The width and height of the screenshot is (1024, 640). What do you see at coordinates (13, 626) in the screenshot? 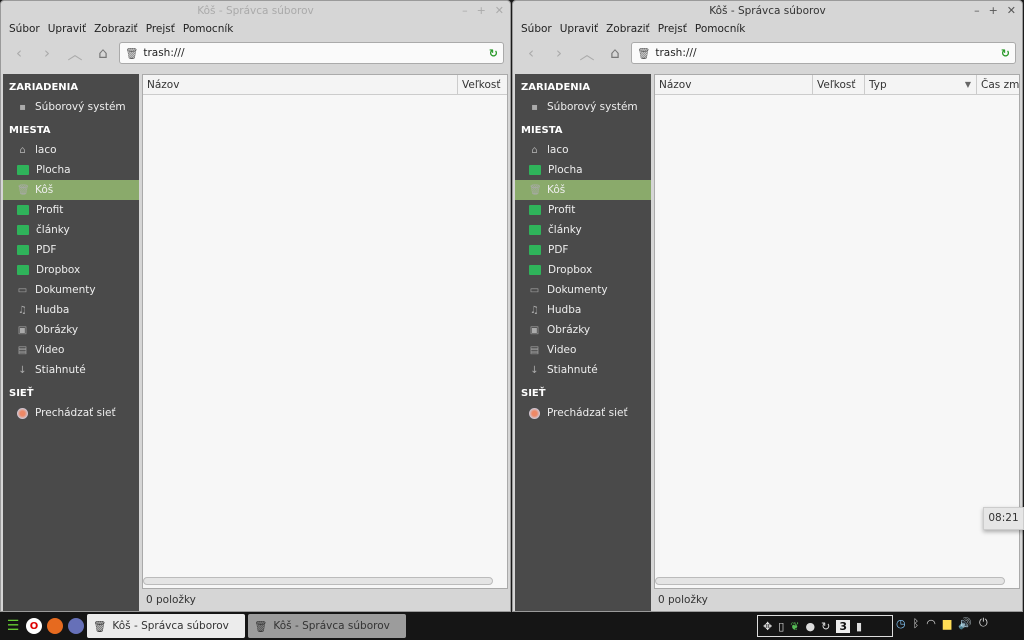
I see `menu-icon: ☰` at bounding box center [13, 626].